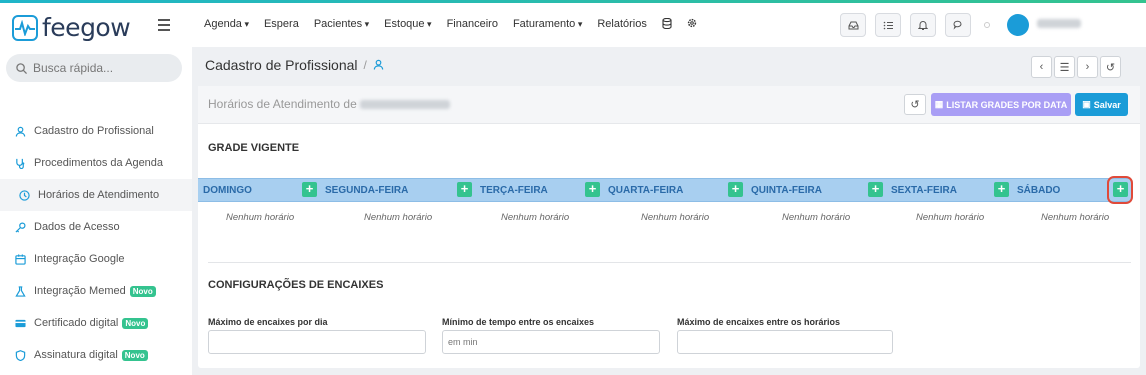  I want to click on avatar, so click(1018, 25).